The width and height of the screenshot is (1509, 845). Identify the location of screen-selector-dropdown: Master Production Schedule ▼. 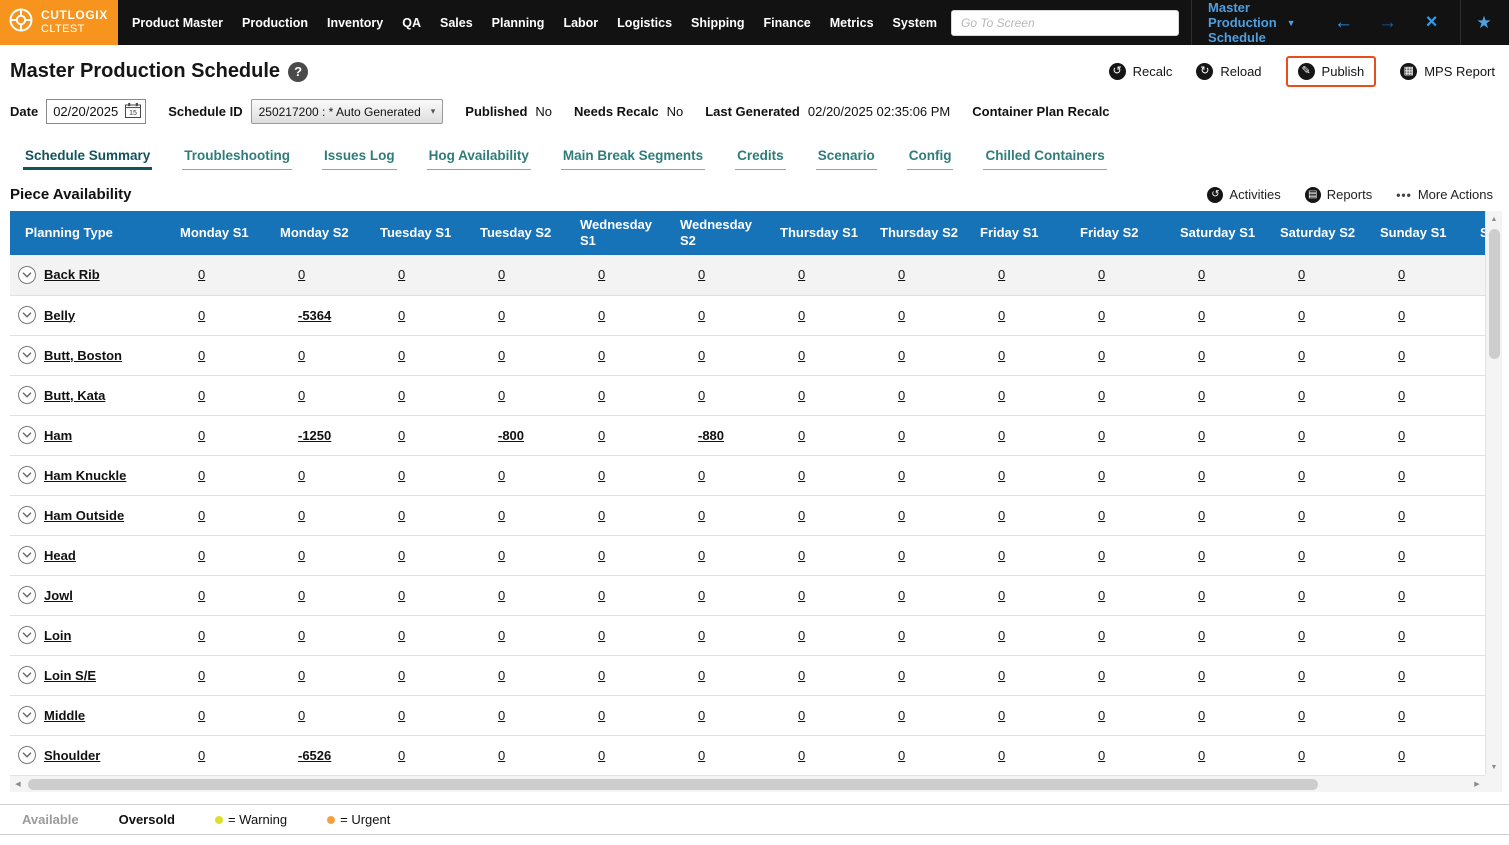
(1251, 22).